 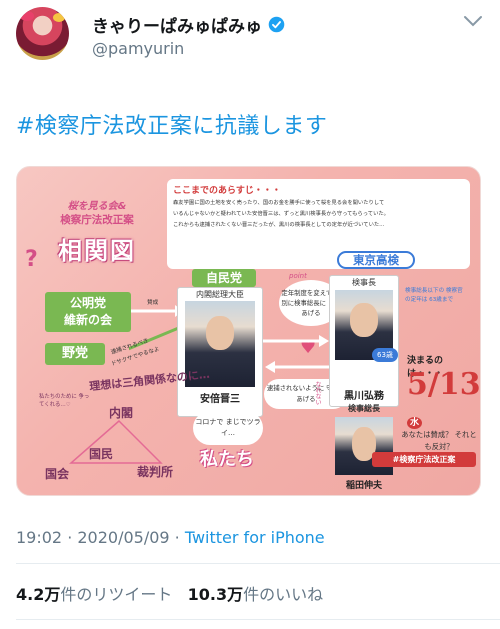 What do you see at coordinates (227, 459) in the screenshot?
I see `us-label: 私たち` at bounding box center [227, 459].